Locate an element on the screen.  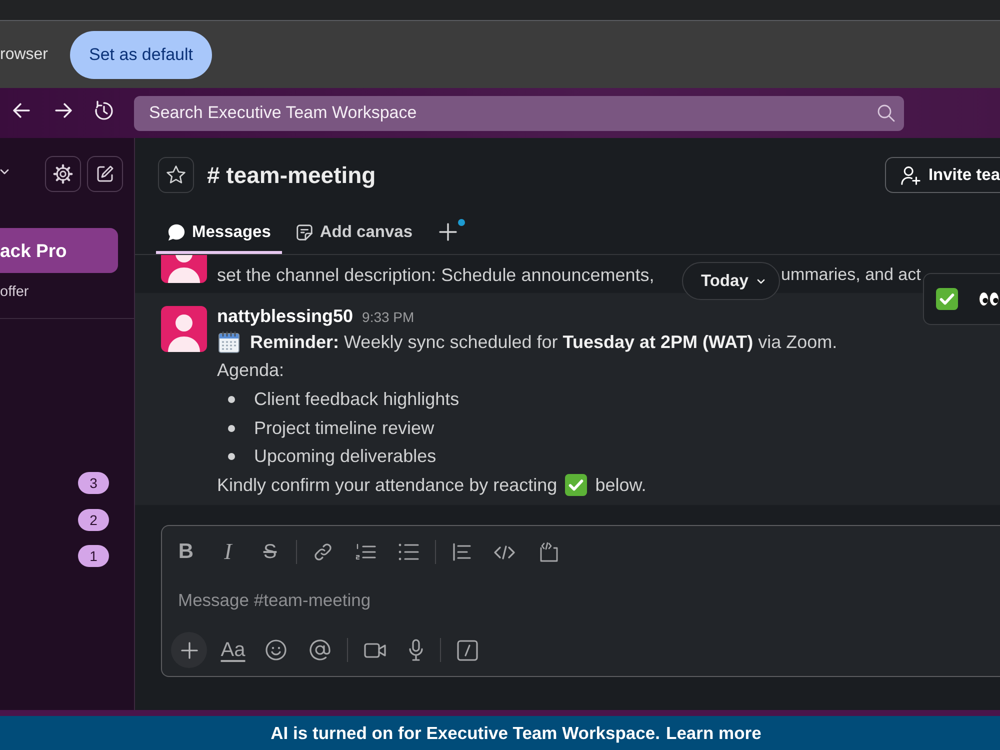
text-format-button: Aa is located at coordinates (233, 650).